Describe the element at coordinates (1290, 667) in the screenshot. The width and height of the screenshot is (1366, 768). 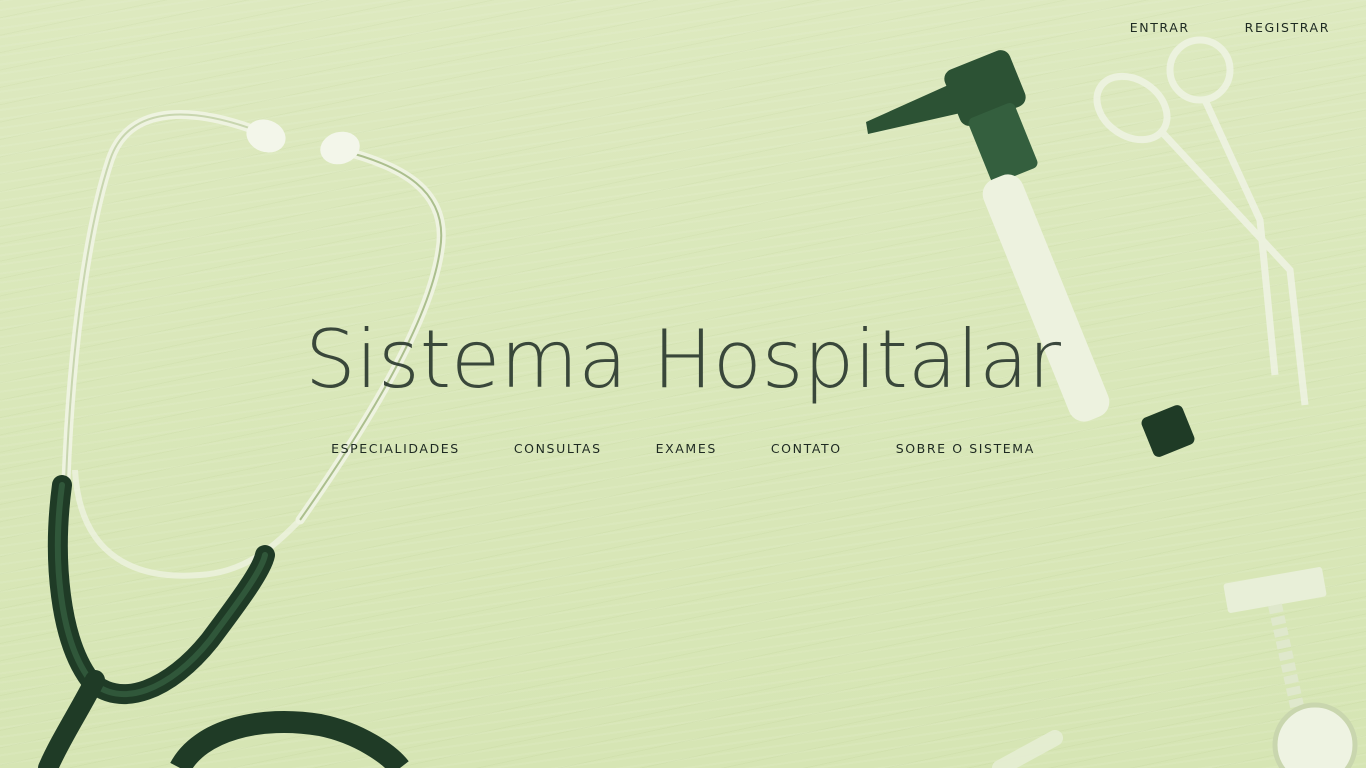
I see `fob-watch-icon` at that location.